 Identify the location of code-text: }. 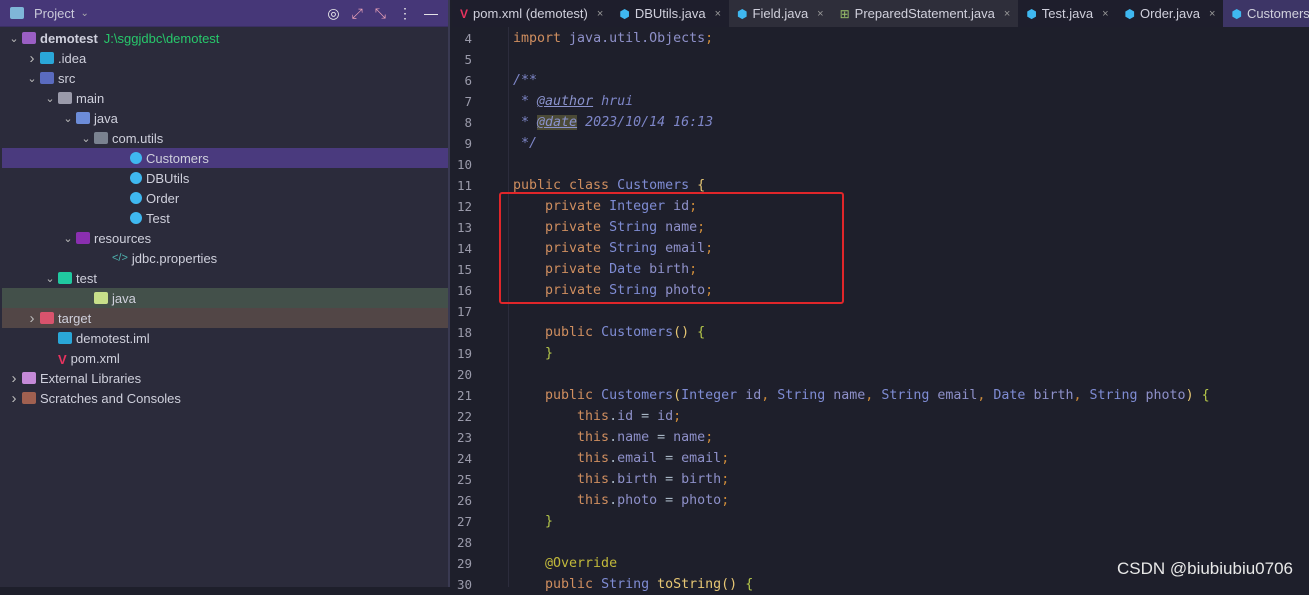
(533, 521).